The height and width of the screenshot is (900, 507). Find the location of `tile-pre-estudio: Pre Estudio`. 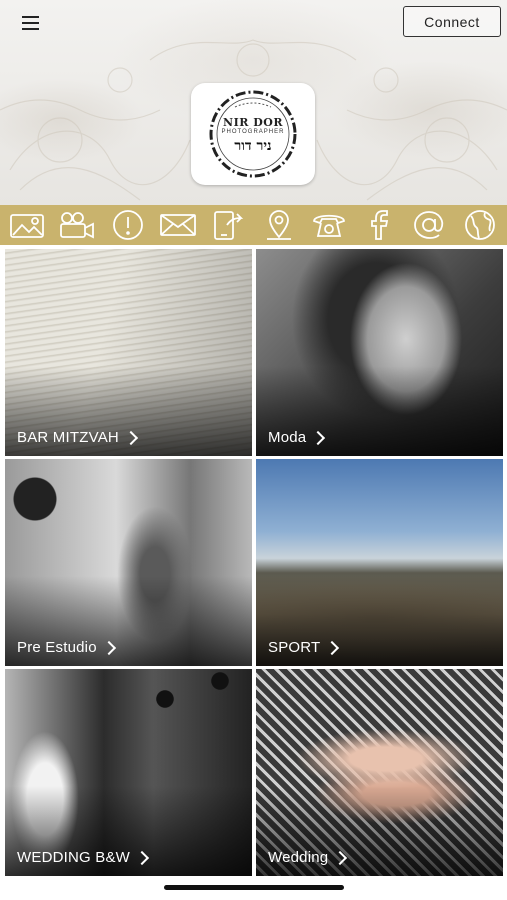

tile-pre-estudio: Pre Estudio is located at coordinates (128, 562).